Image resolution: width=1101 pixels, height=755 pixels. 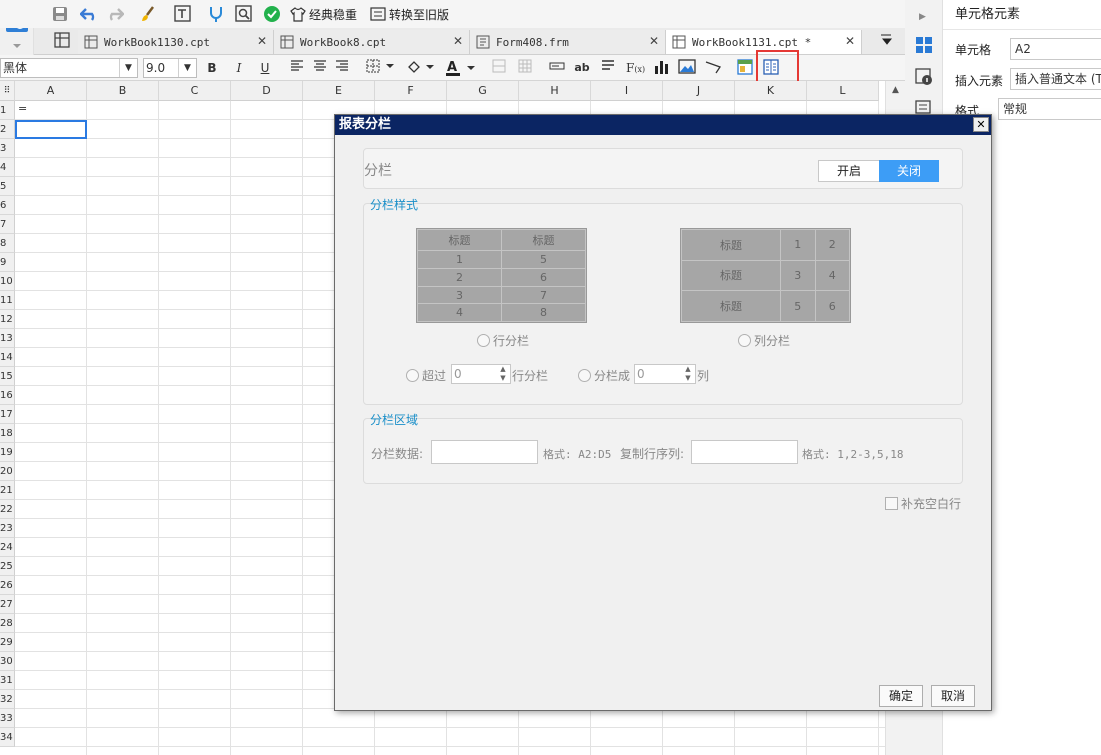 What do you see at coordinates (7, 243) in the screenshot?
I see `row-header: 8` at bounding box center [7, 243].